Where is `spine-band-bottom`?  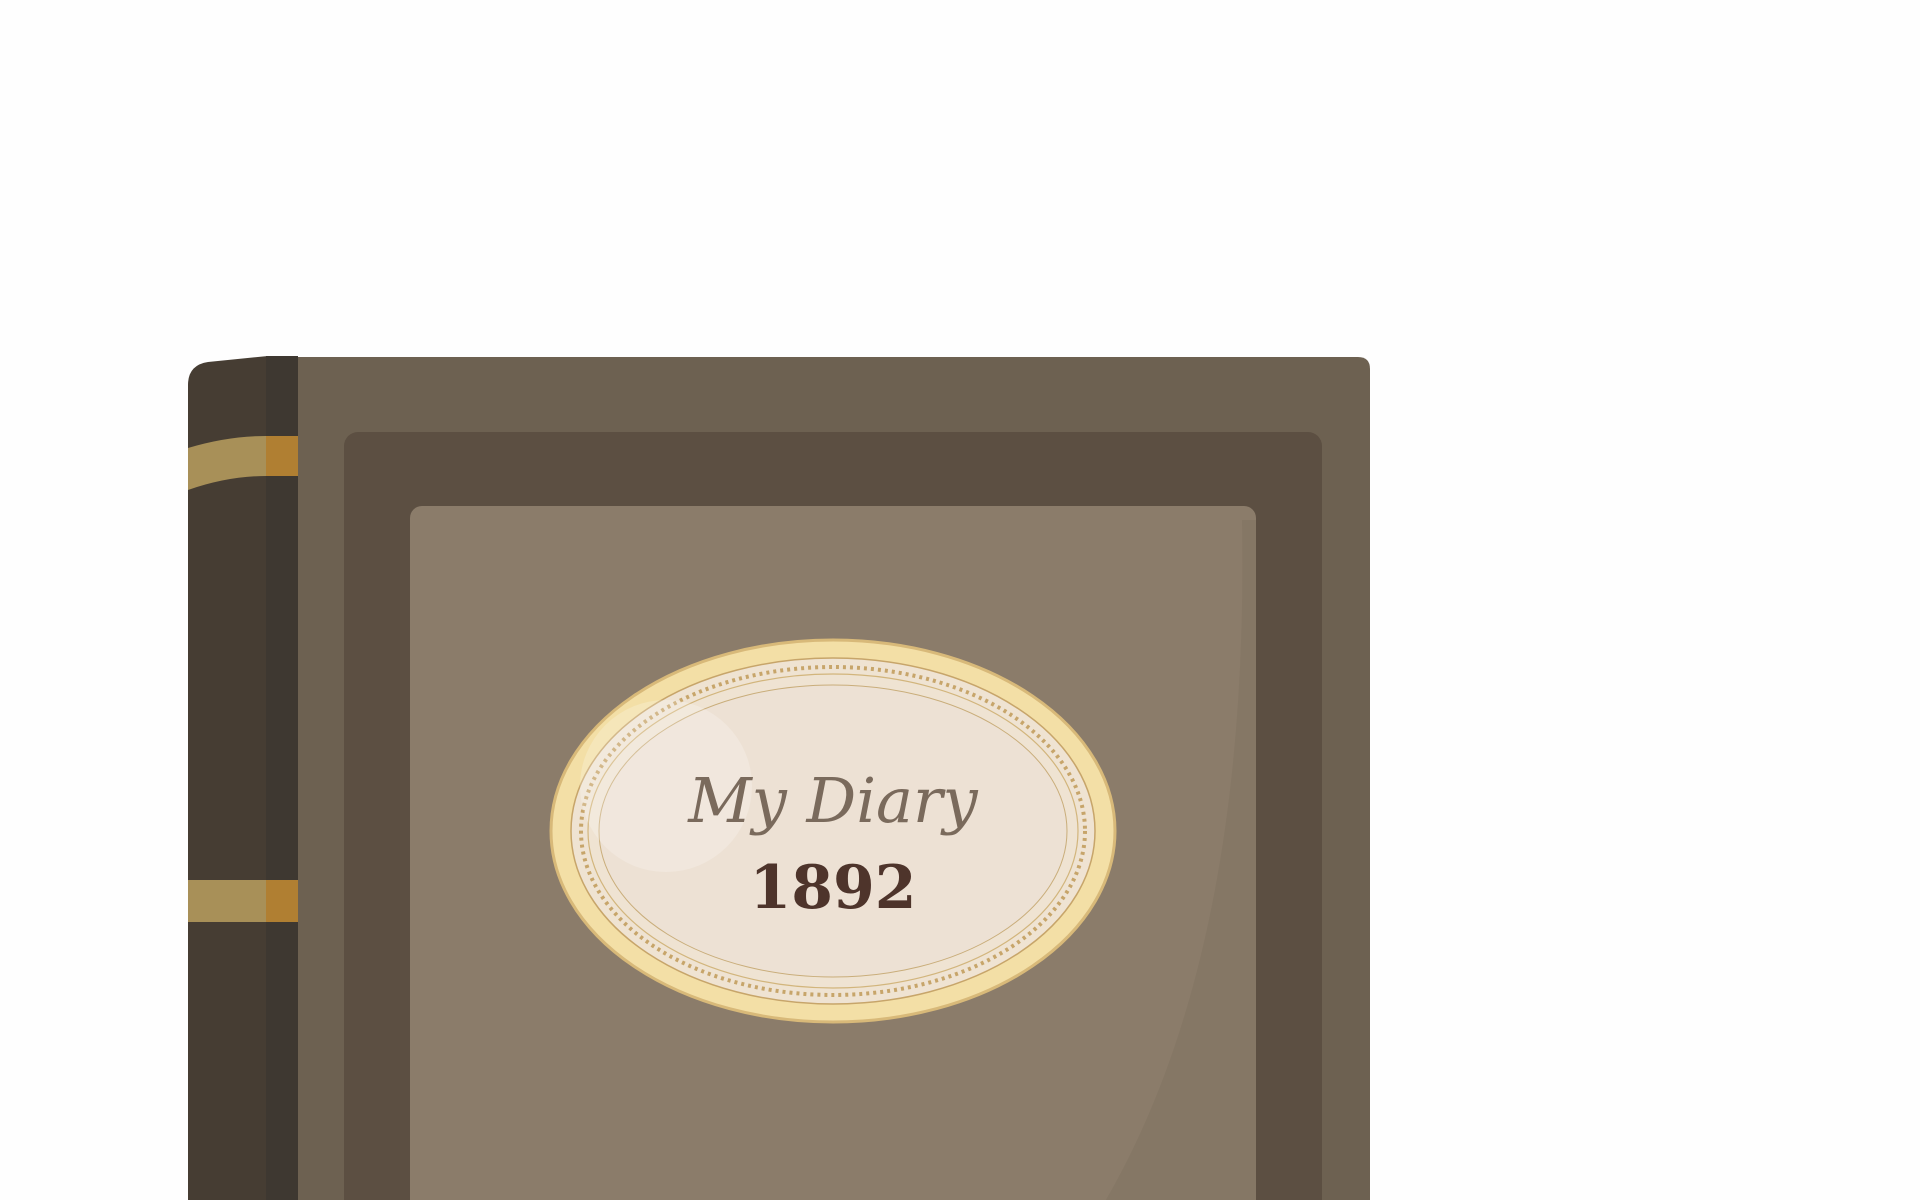 spine-band-bottom is located at coordinates (227, 901).